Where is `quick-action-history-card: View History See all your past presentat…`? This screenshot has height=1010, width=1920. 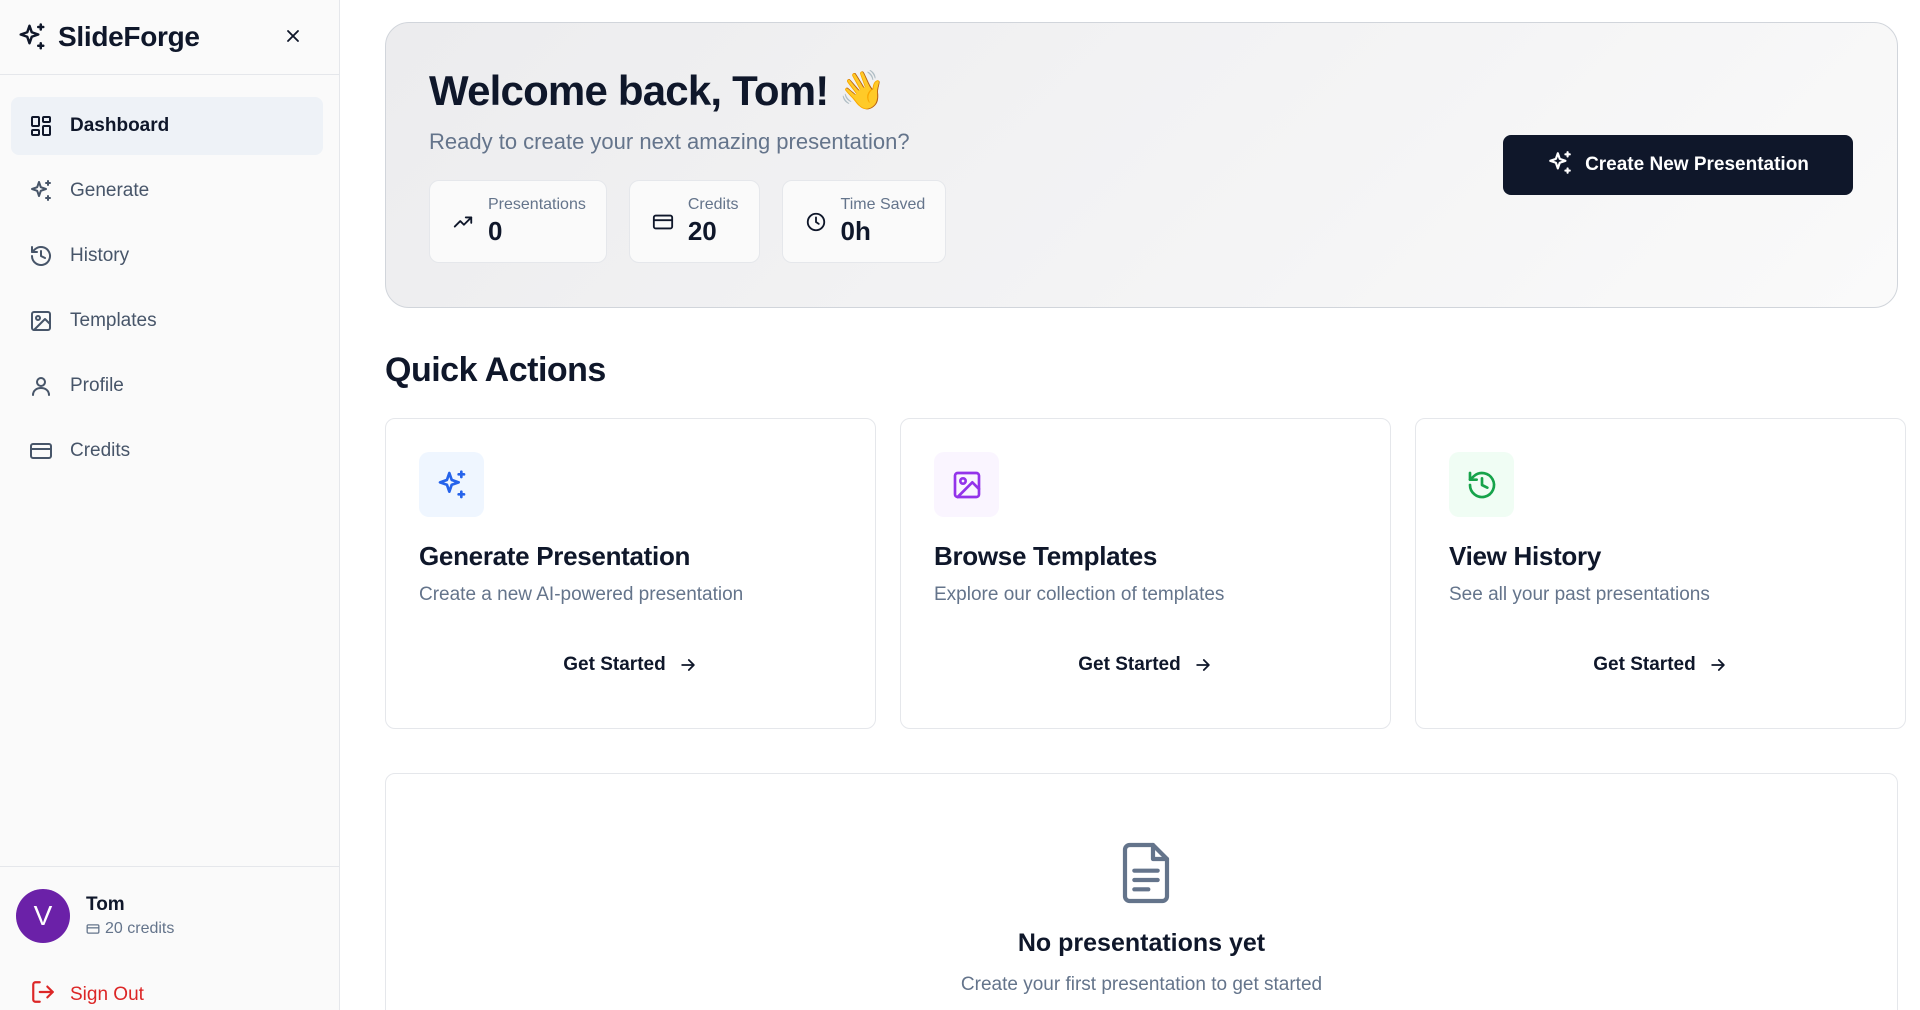
quick-action-history-card: View History See all your past presentat… is located at coordinates (1660, 573).